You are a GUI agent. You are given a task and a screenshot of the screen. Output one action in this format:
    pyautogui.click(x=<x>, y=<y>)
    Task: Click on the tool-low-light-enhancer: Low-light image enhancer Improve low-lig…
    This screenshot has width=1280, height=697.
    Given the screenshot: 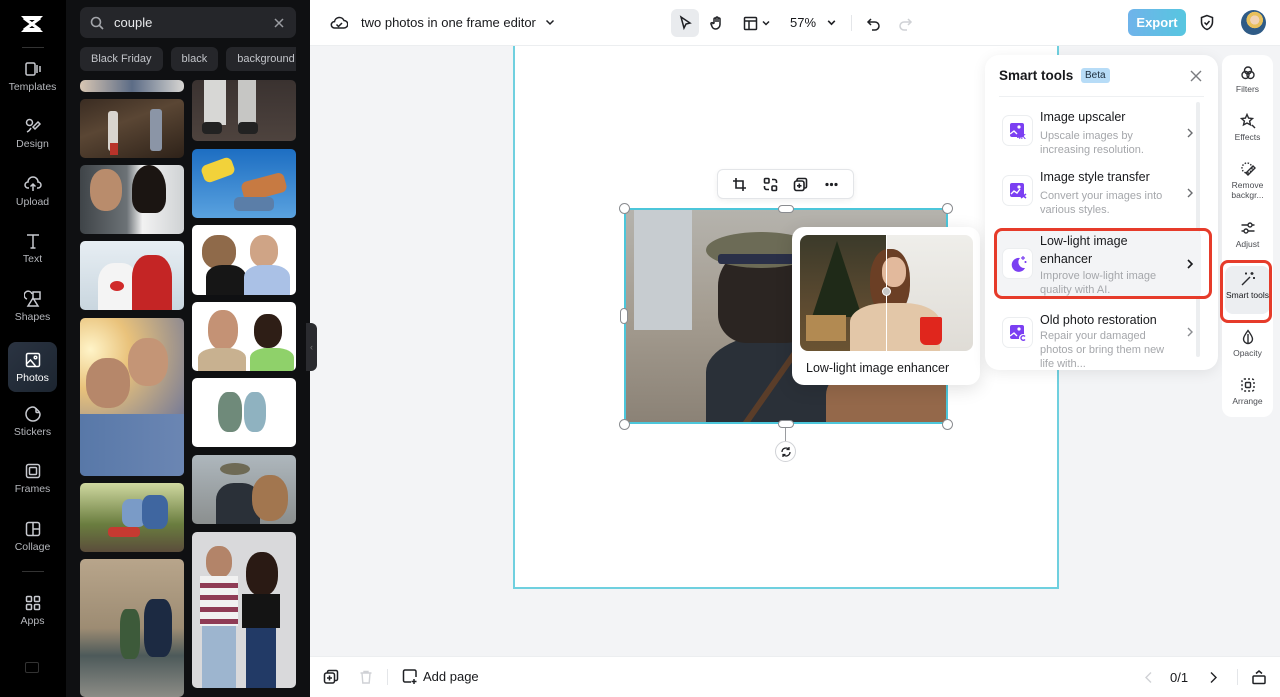 What is the action you would take?
    pyautogui.click(x=1098, y=264)
    